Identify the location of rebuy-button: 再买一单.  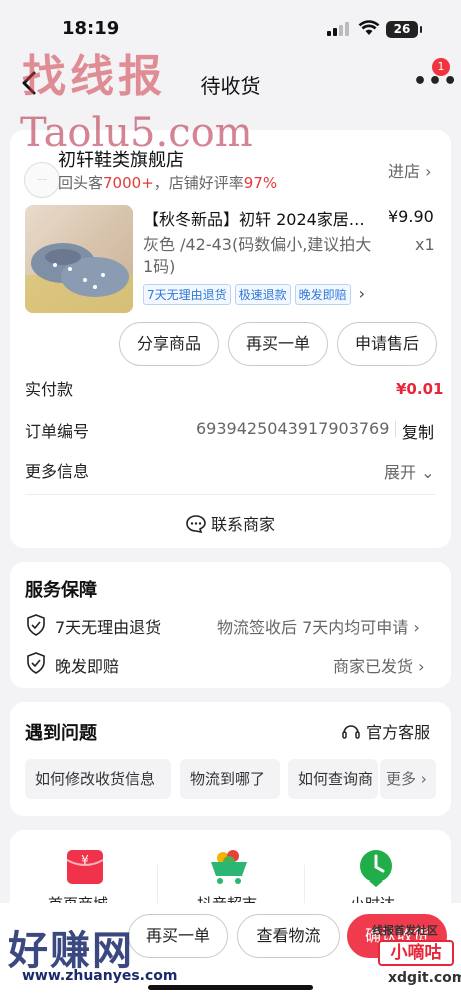
(278, 344).